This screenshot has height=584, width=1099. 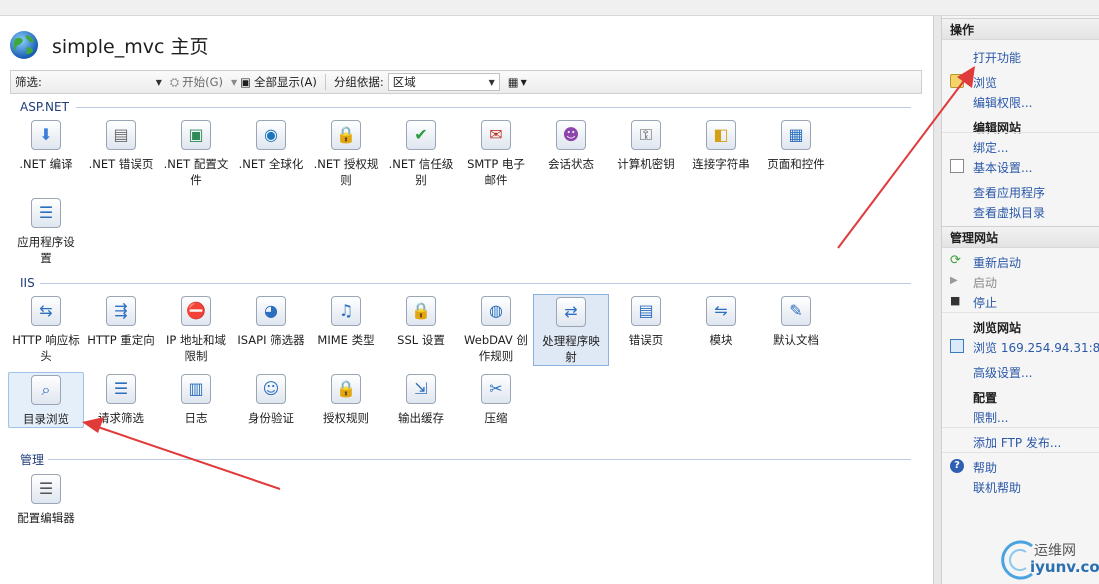 What do you see at coordinates (496, 135) in the screenshot?
I see `feature-aspnet-6-icon: ✉` at bounding box center [496, 135].